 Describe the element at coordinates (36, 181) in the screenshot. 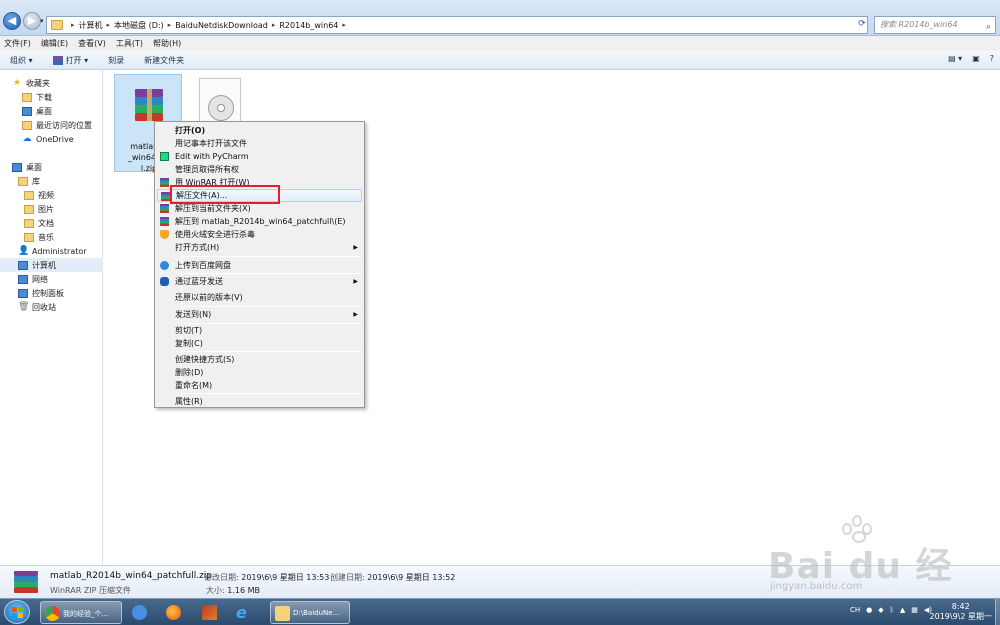

I see `nav-libraries-label: 库` at that location.